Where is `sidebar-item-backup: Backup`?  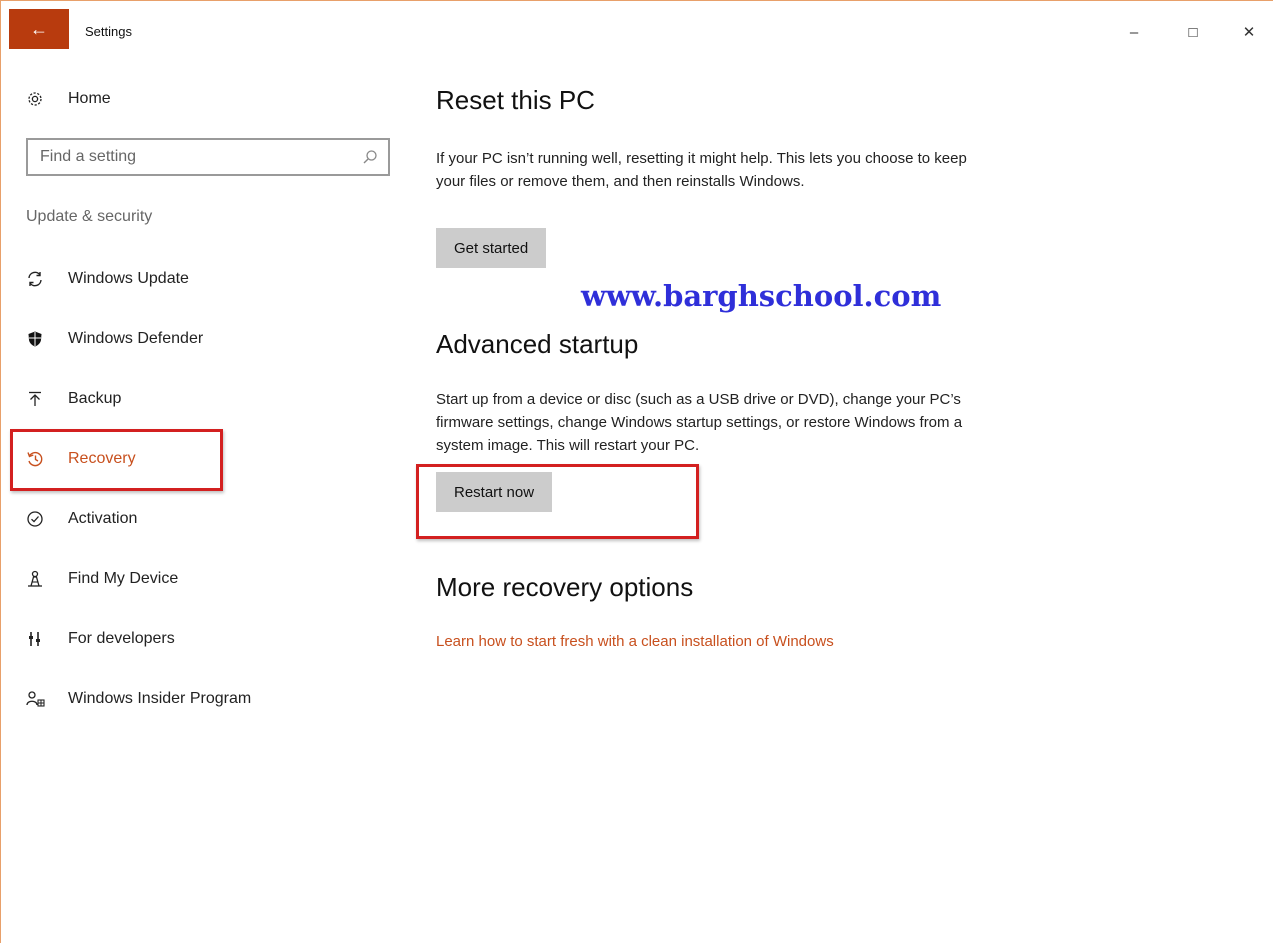
sidebar-item-backup: Backup is located at coordinates (73, 399).